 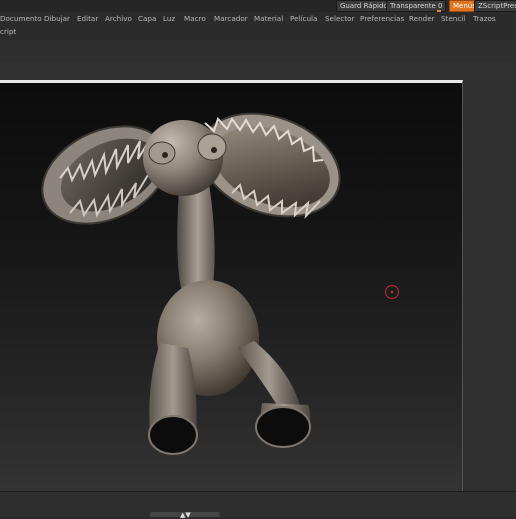 I want to click on menu-item-trazos: Trazos, so click(x=484, y=18).